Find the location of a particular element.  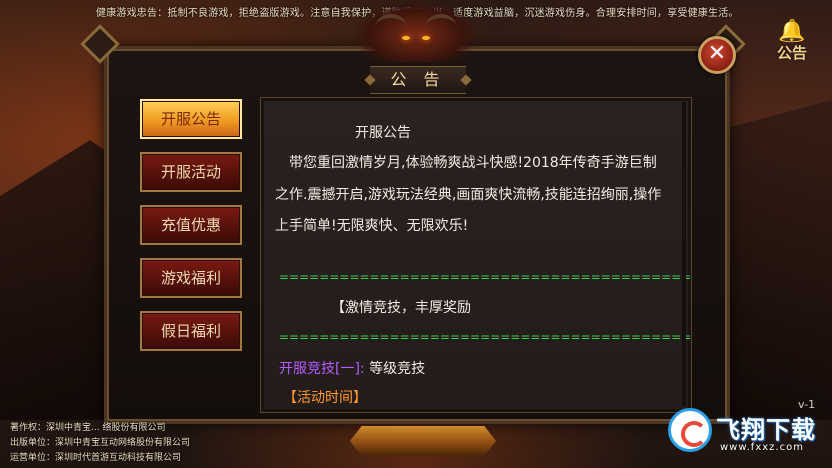

event-time-label: 【活动时间】 is located at coordinates (325, 398).